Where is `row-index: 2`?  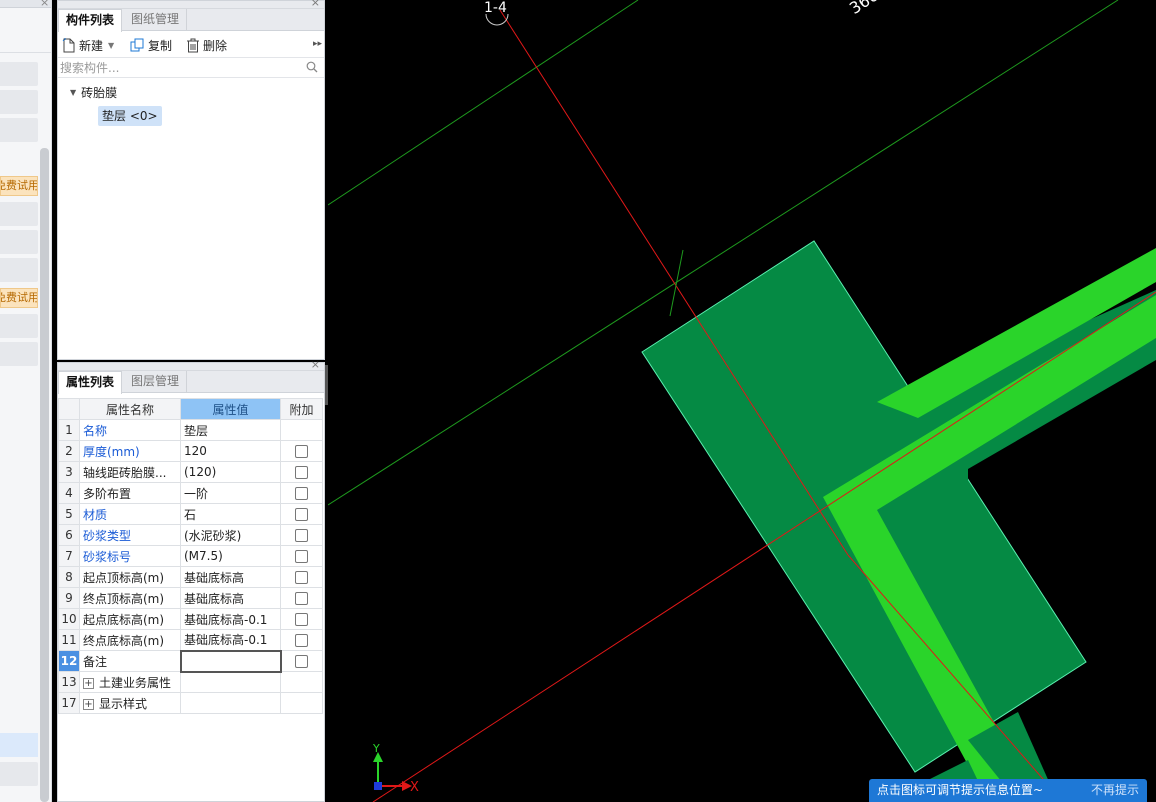
row-index: 2 is located at coordinates (69, 451).